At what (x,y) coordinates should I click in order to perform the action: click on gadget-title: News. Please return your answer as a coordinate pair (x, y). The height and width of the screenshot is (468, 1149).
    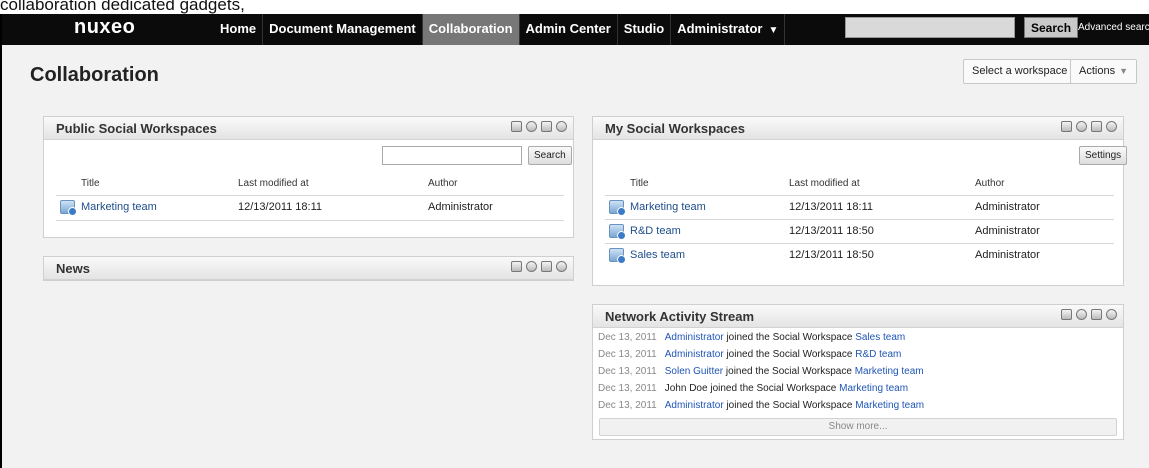
    Looking at the image, I should click on (73, 268).